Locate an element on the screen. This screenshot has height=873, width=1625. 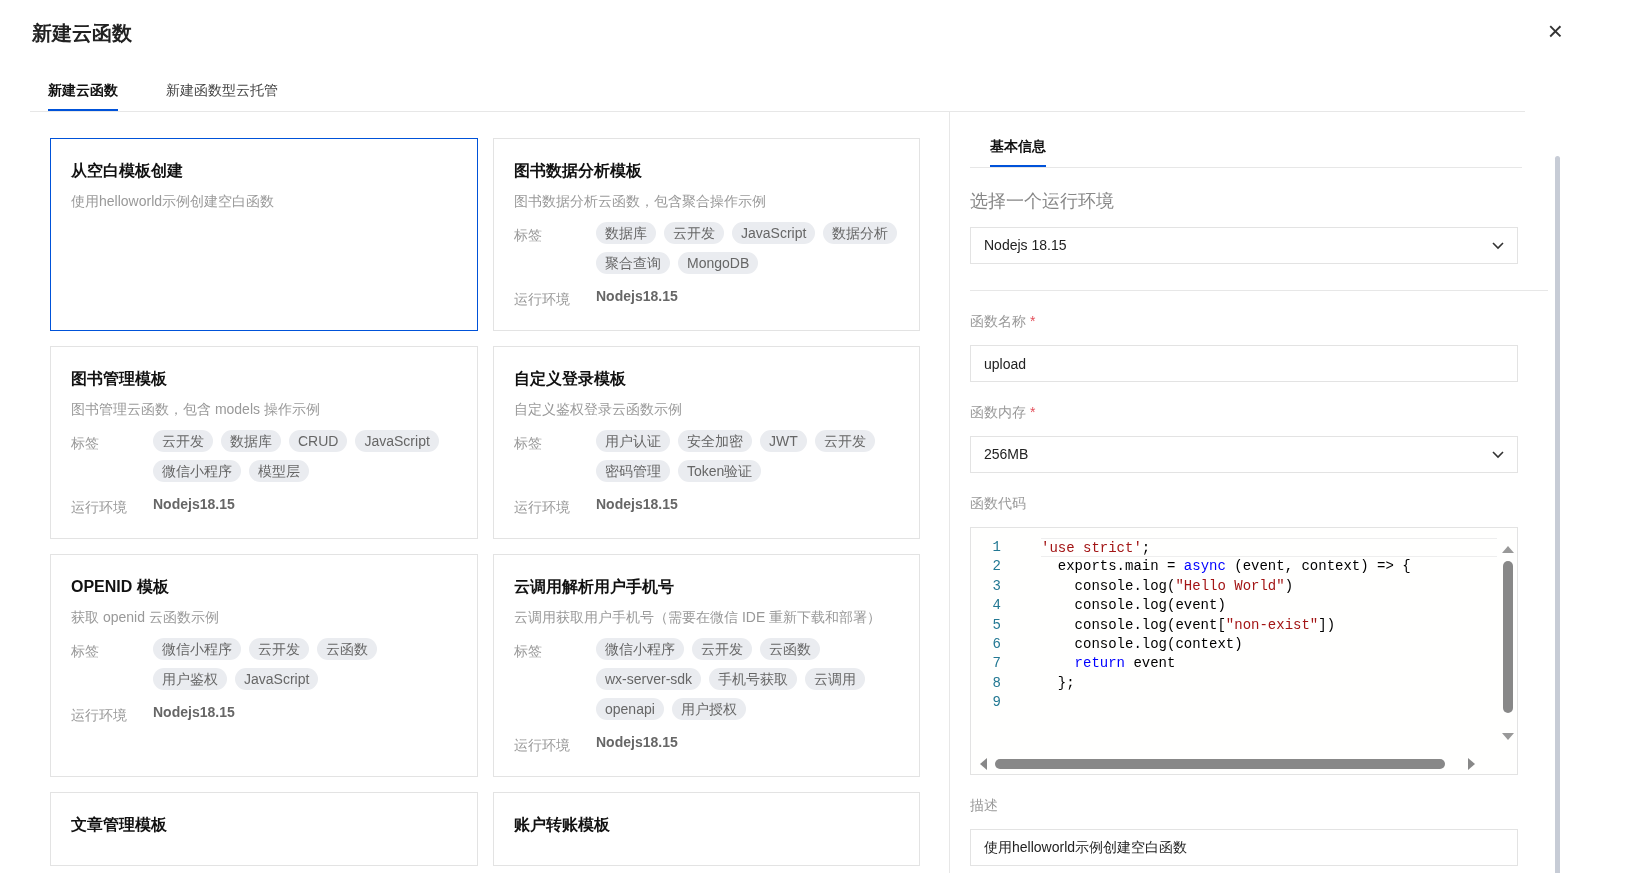
field-label: 函数代码 is located at coordinates (998, 503).